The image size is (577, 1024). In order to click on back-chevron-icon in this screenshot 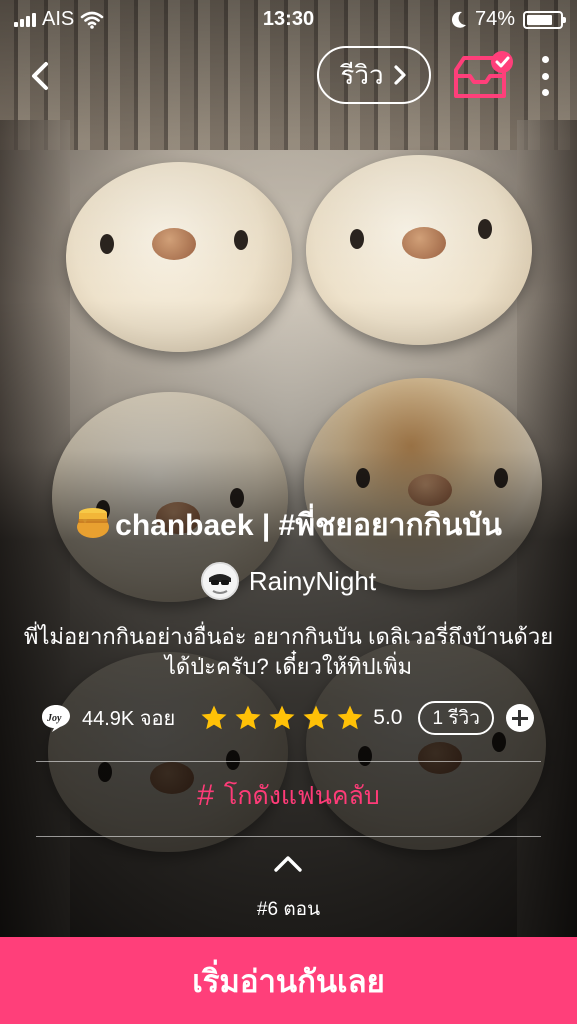, I will do `click(39, 76)`.